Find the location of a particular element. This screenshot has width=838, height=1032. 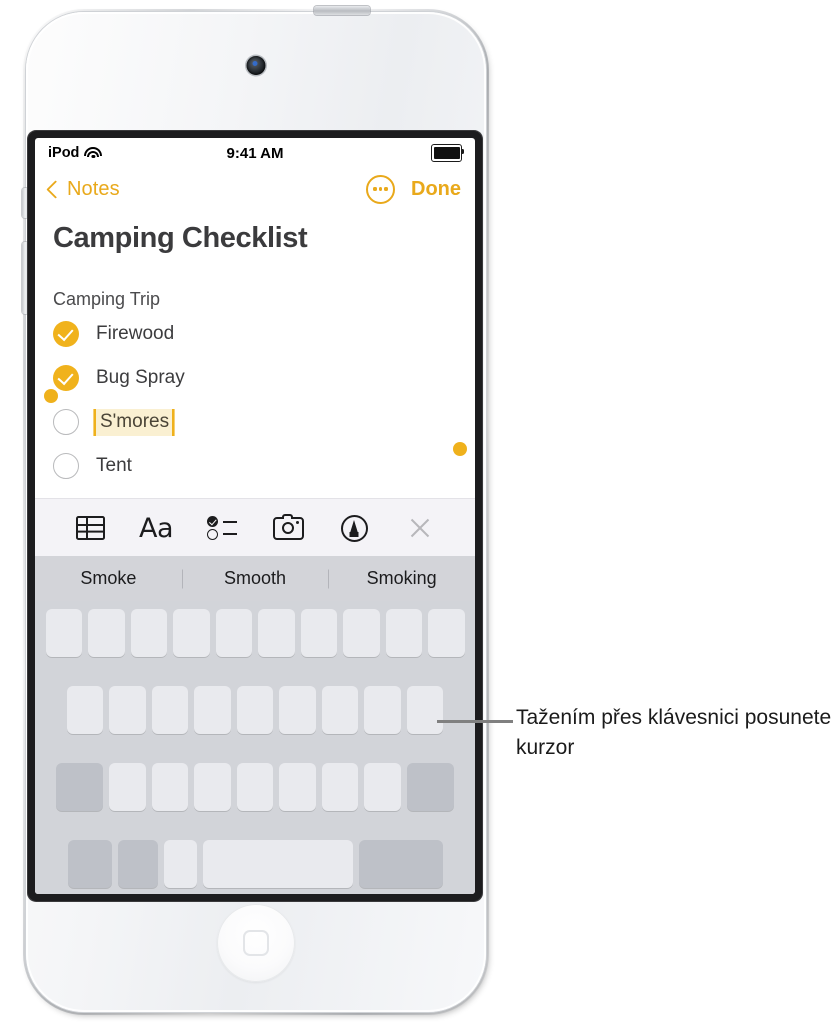

back-to-notes-button: Notes is located at coordinates (83, 189).